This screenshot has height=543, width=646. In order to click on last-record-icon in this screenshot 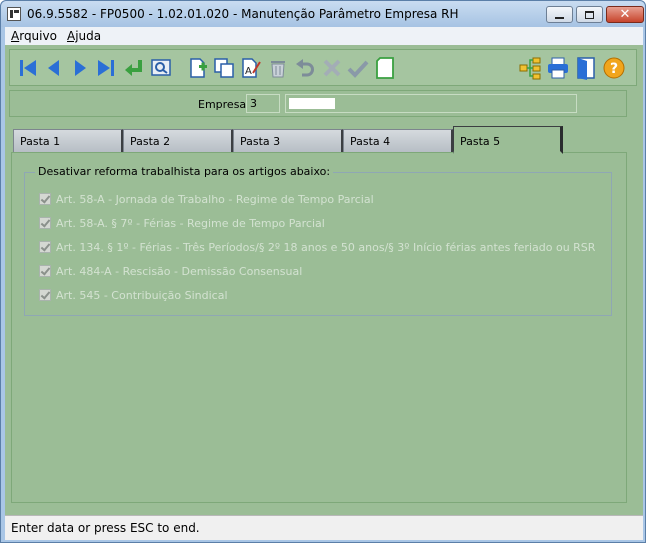, I will do `click(106, 68)`.